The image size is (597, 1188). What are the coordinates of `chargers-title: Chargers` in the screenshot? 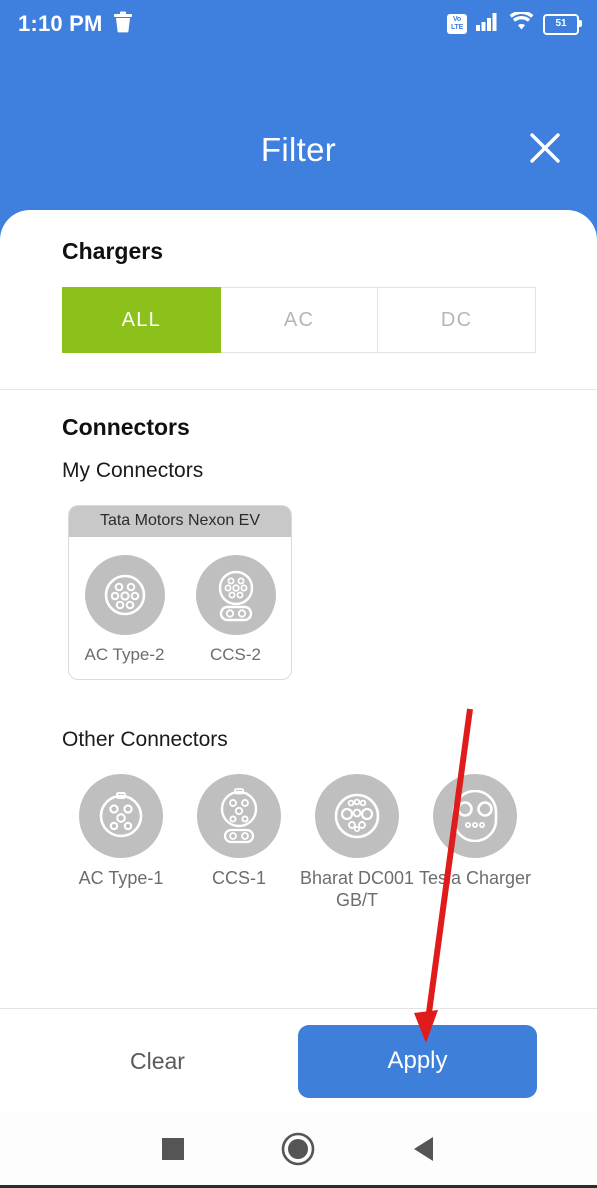 It's located at (112, 251).